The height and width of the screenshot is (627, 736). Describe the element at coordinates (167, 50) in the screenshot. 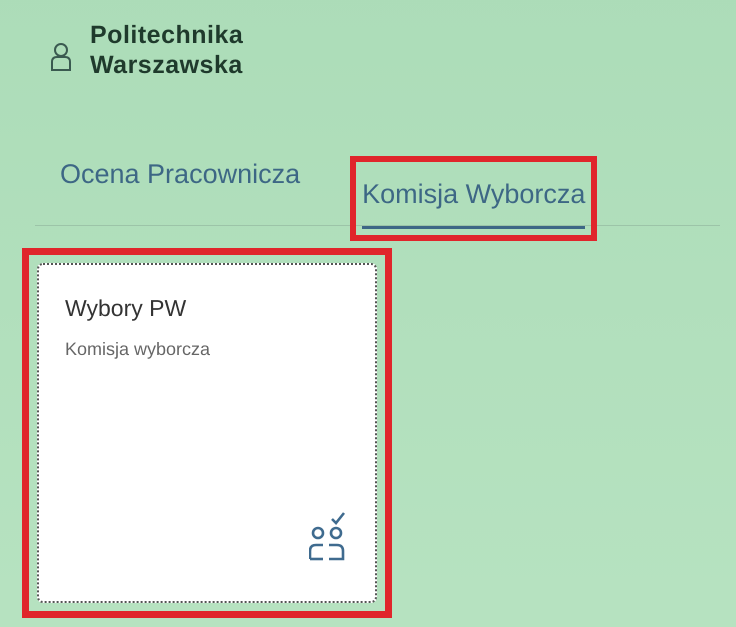

I see `university-logo: Politechnika Warszawska` at that location.